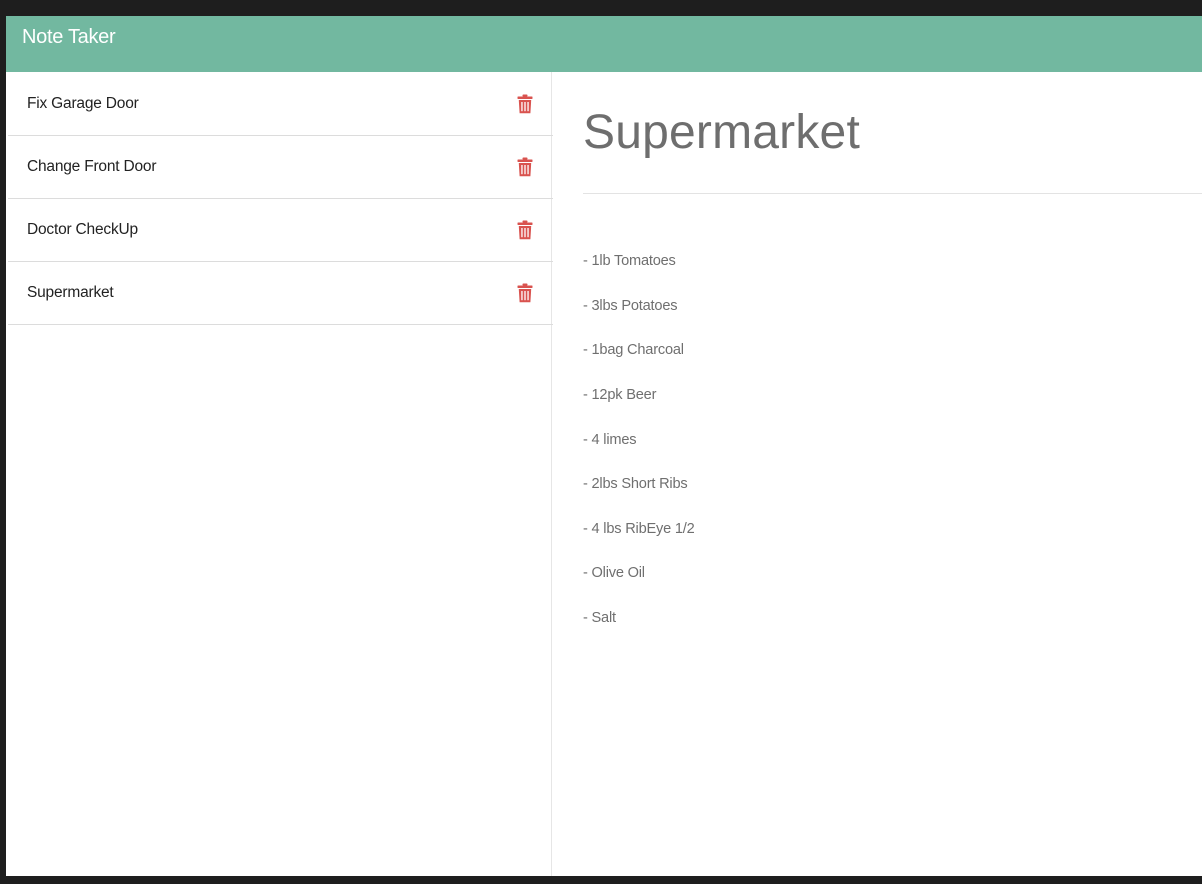 The image size is (1202, 884). What do you see at coordinates (280, 292) in the screenshot?
I see `note-list-item: Supermarket` at bounding box center [280, 292].